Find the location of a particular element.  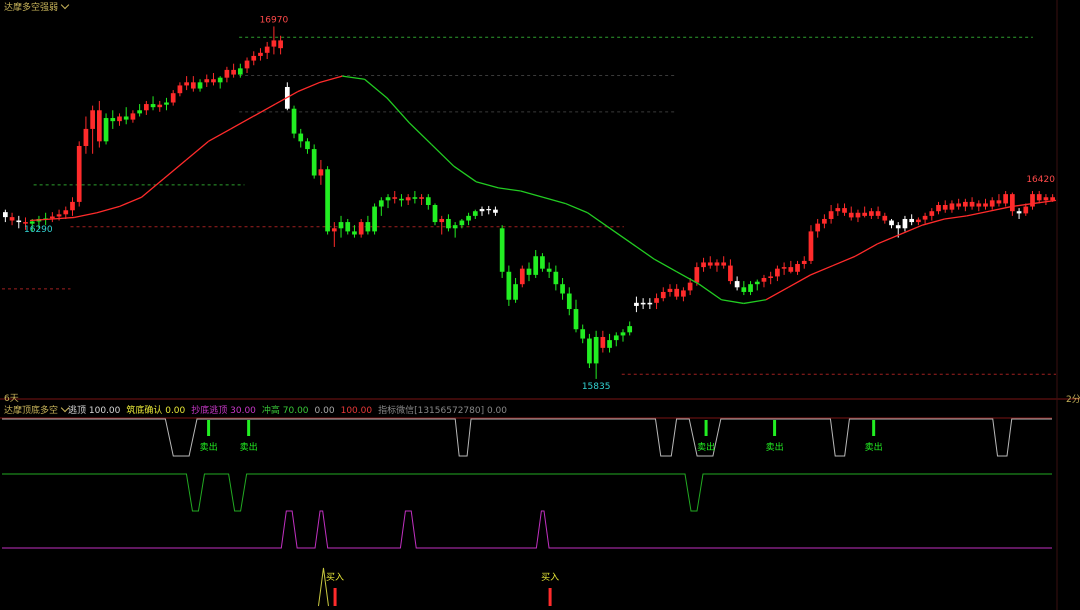

sub-panel-title: 达摩顶底多空 is located at coordinates (37, 410).